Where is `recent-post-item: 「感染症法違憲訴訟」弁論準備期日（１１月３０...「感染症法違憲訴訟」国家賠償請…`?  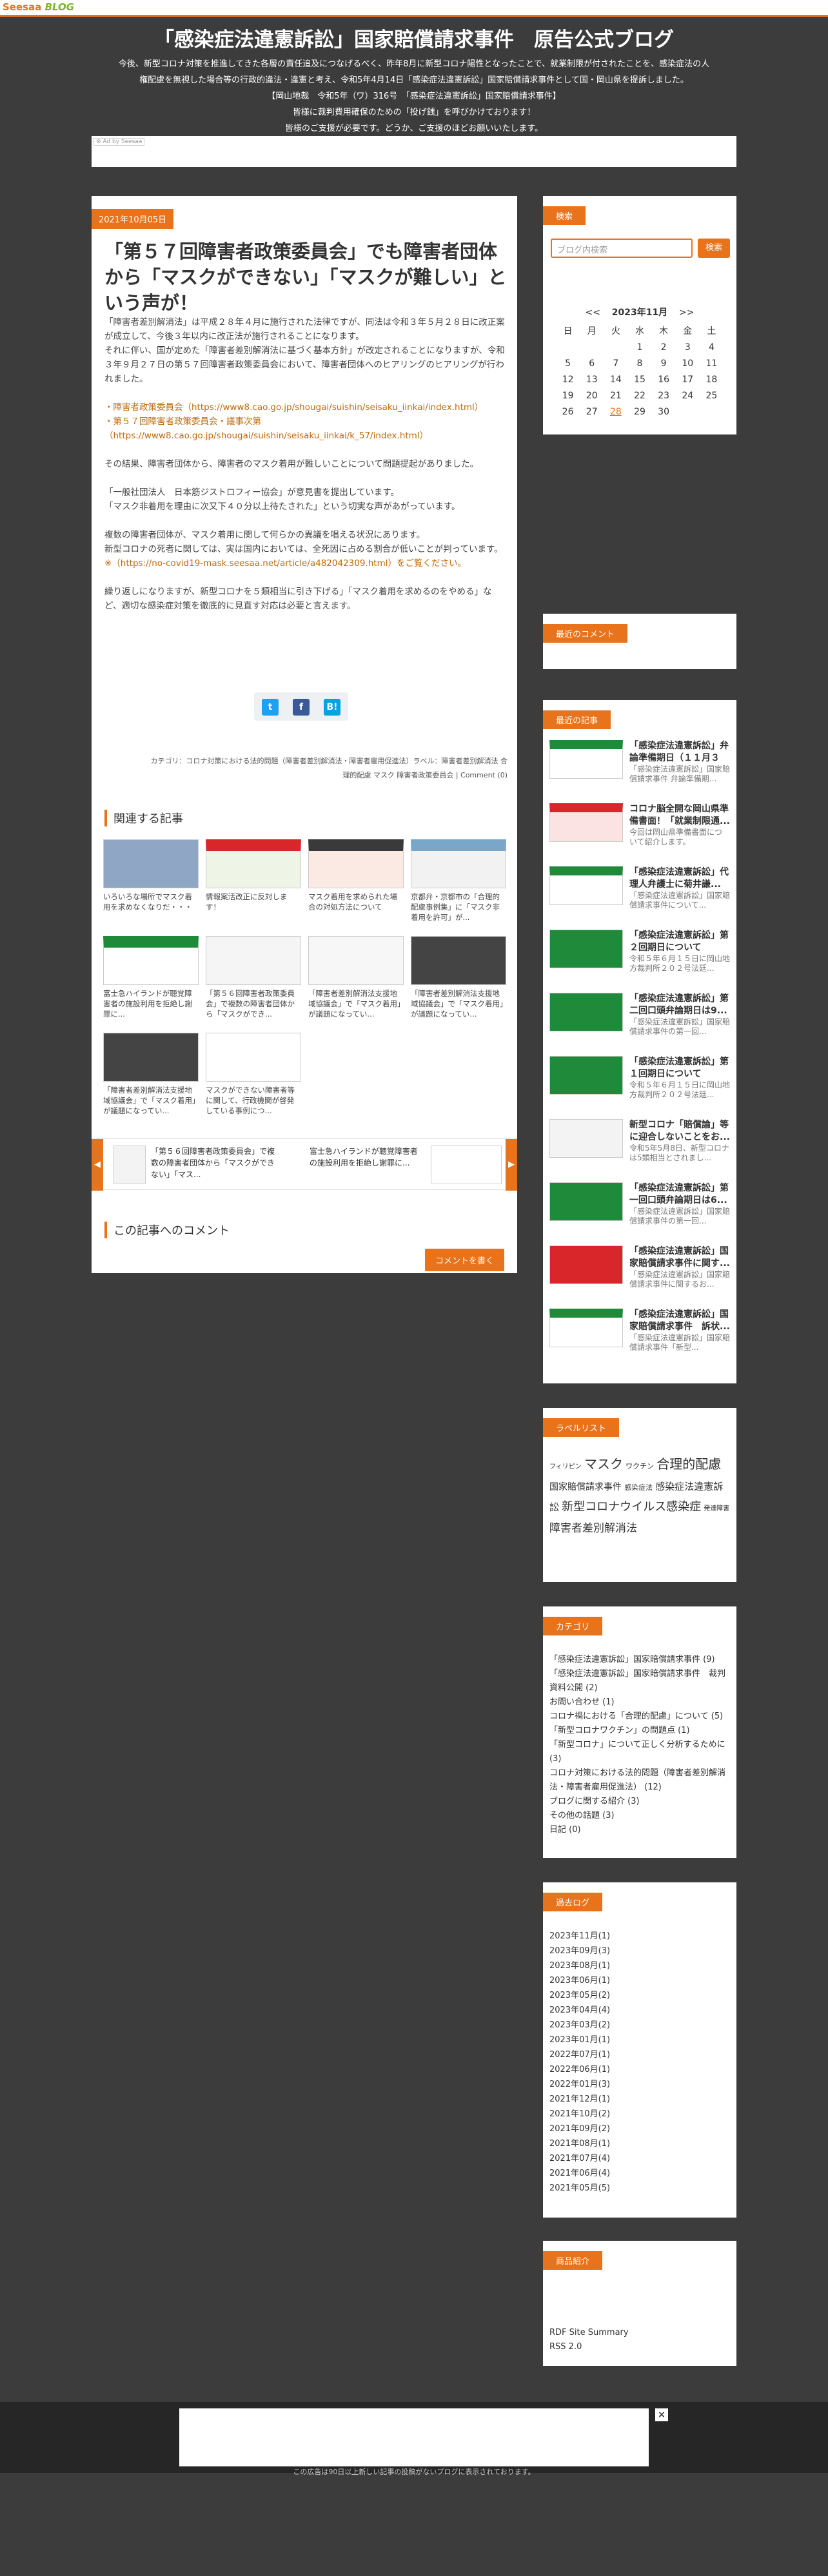
recent-post-item: 「感染症法違憲訴訟」弁論準備期日（１１月３０...「感染症法違憲訴訟」国家賠償請… is located at coordinates (639, 762).